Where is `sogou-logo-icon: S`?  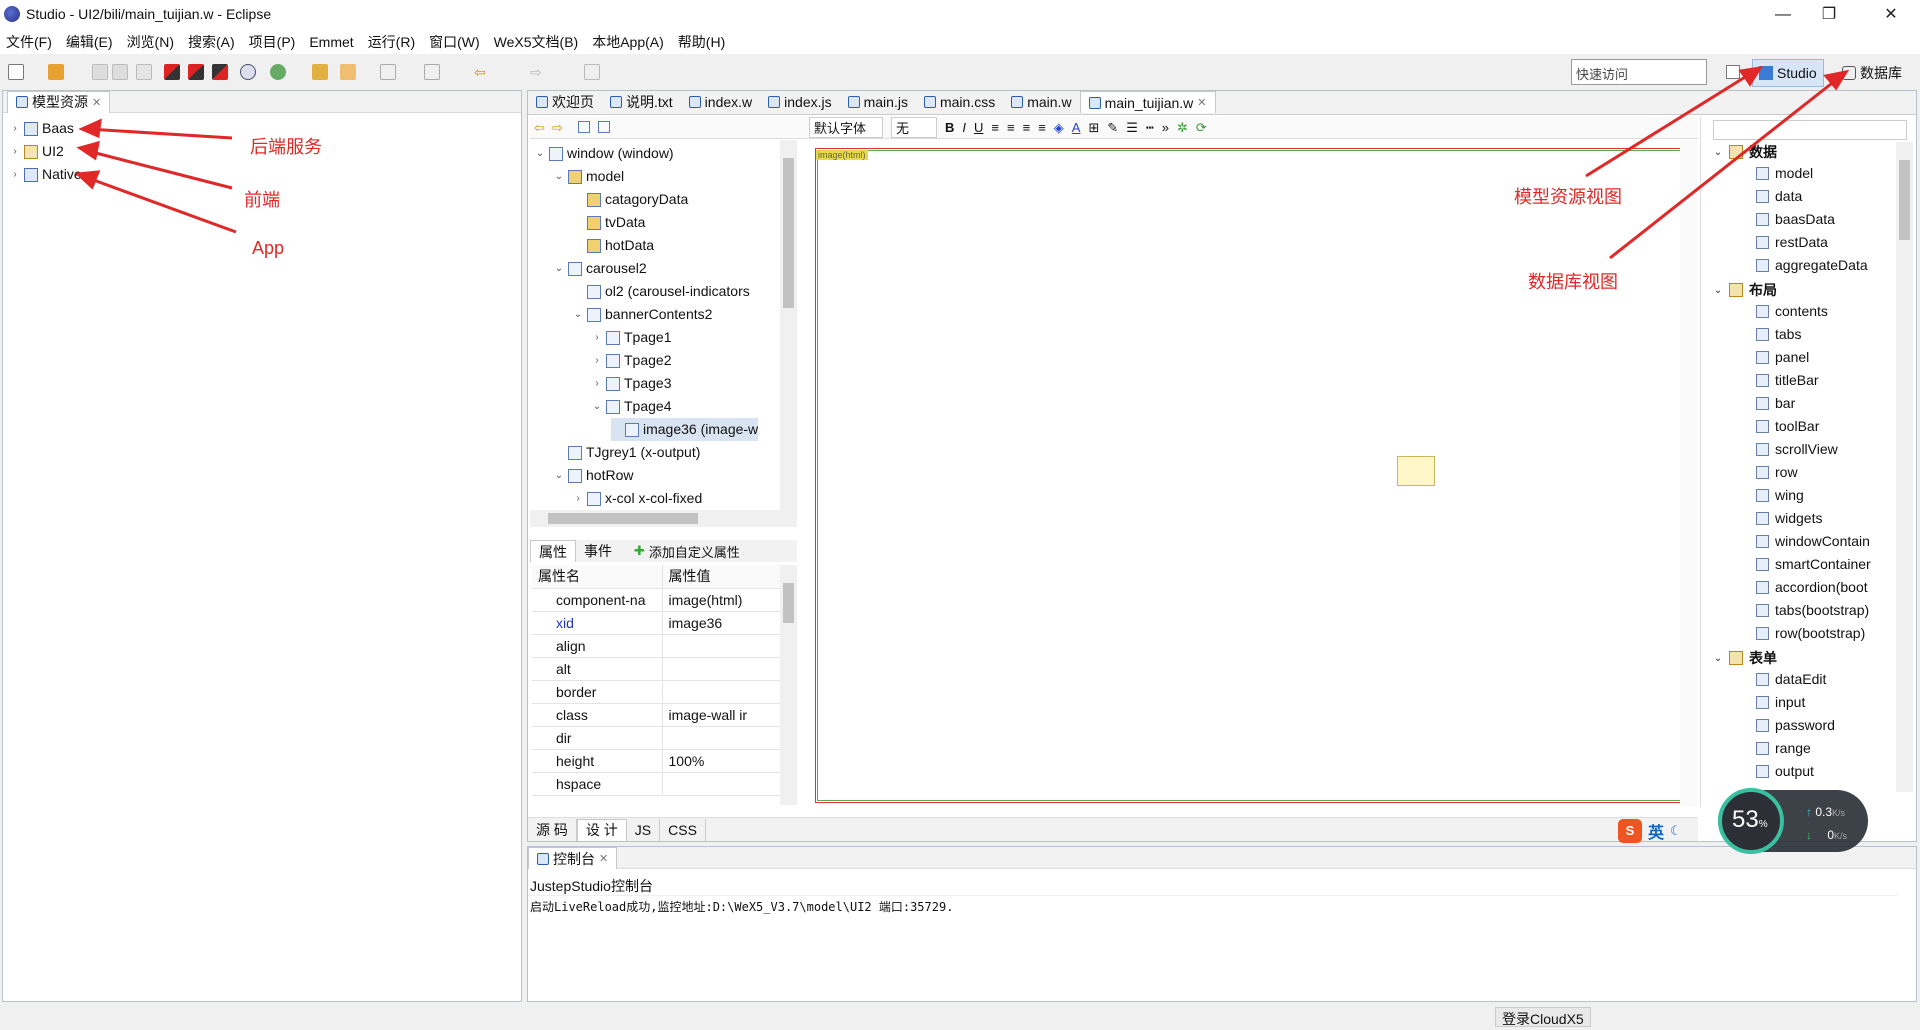 sogou-logo-icon: S is located at coordinates (1630, 831).